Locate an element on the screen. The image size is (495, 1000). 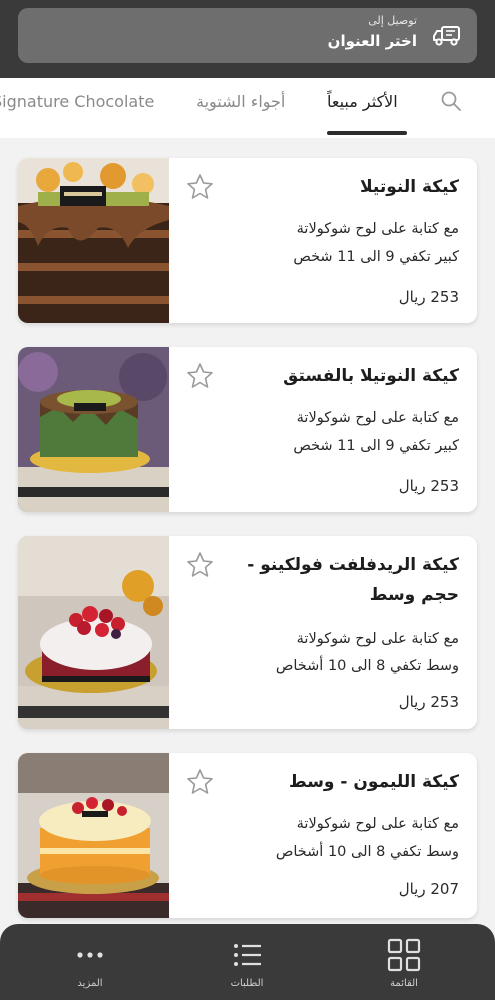
product-name: كيكة الريدفلفت فولكينو - حجم وسط is located at coordinates (353, 580).